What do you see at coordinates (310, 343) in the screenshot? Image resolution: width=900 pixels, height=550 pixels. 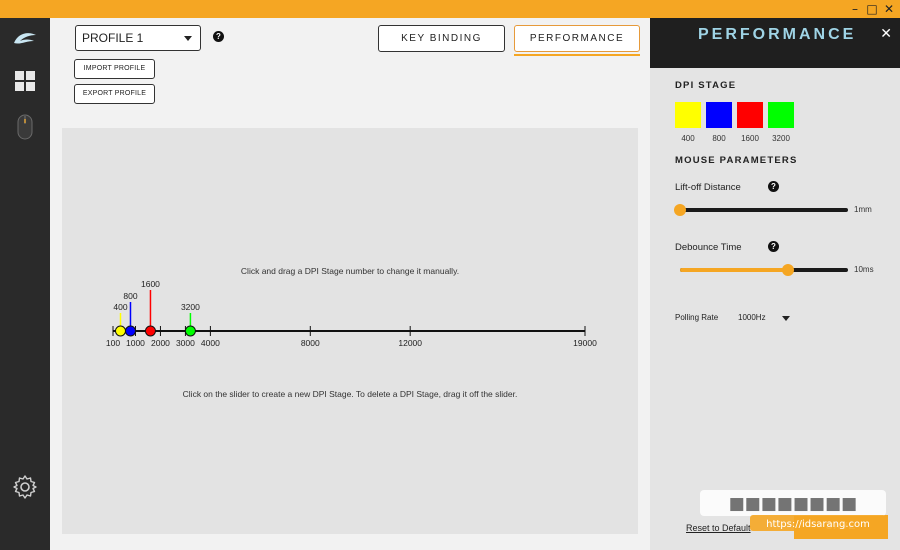 I see `dpi-tick-label: 8000` at bounding box center [310, 343].